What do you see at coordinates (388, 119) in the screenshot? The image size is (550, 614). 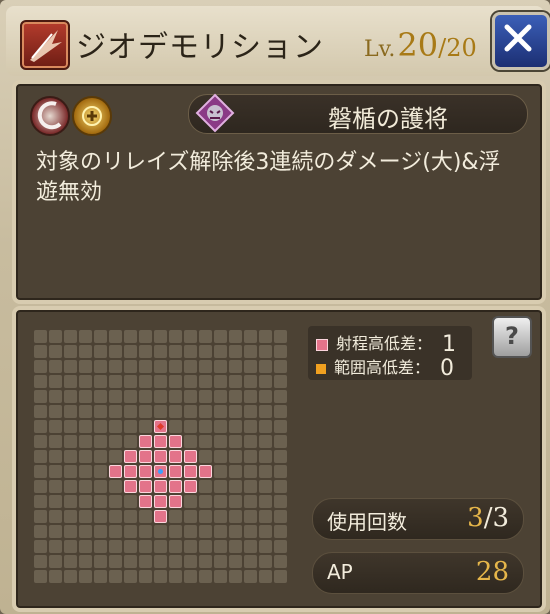 I see `ability-name: 磐楯の護将` at bounding box center [388, 119].